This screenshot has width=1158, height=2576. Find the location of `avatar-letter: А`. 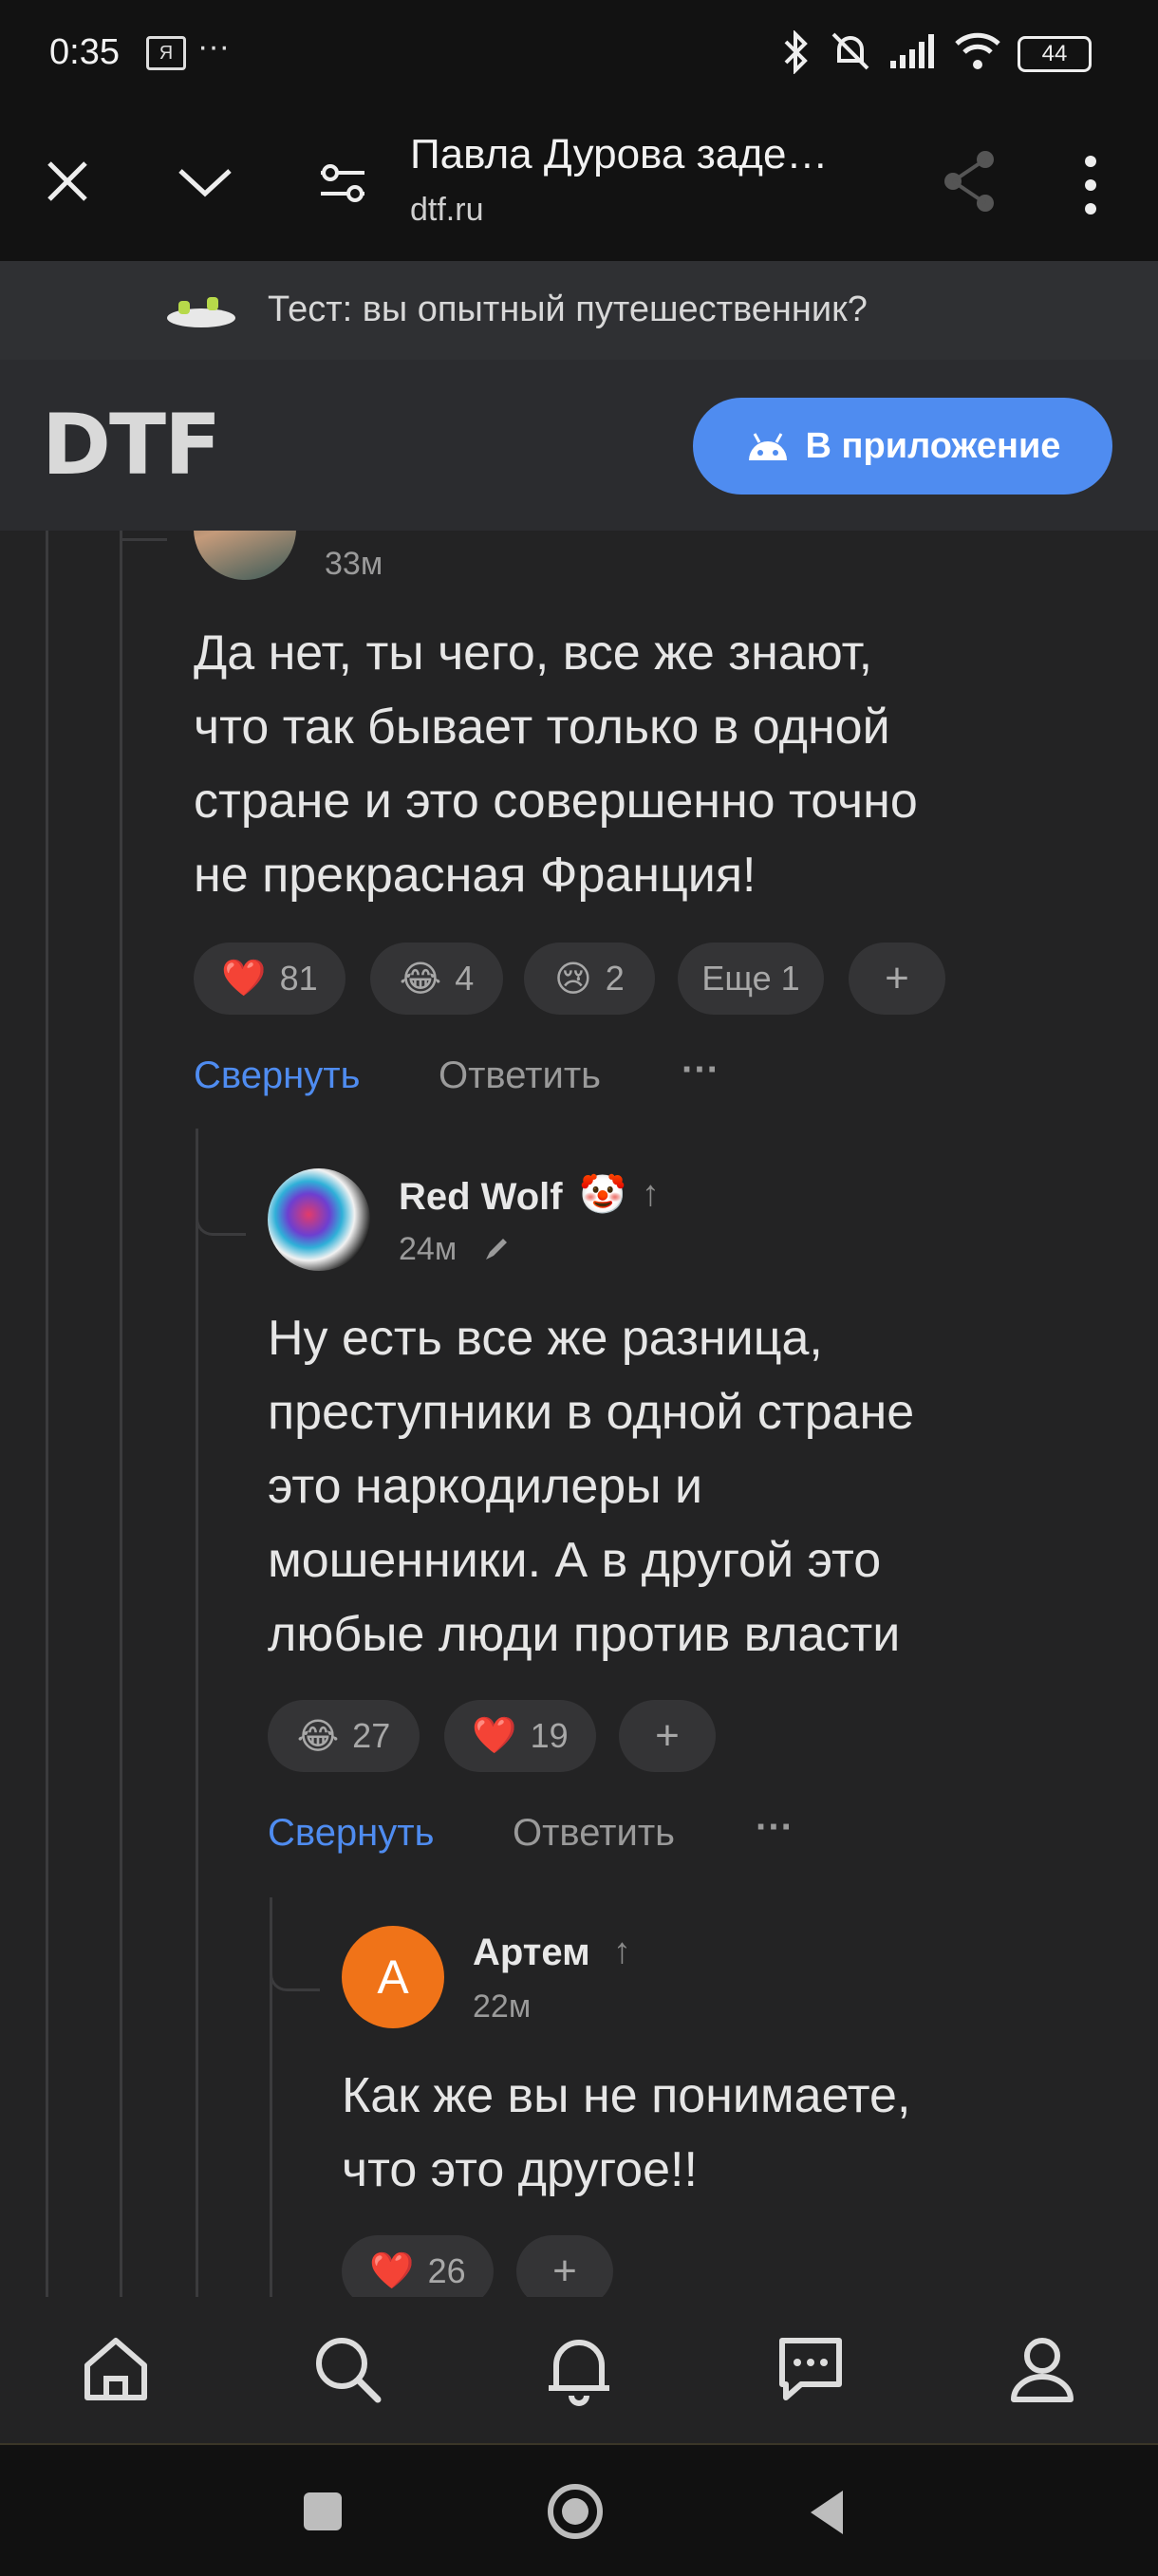

avatar-letter: А is located at coordinates (393, 1977).